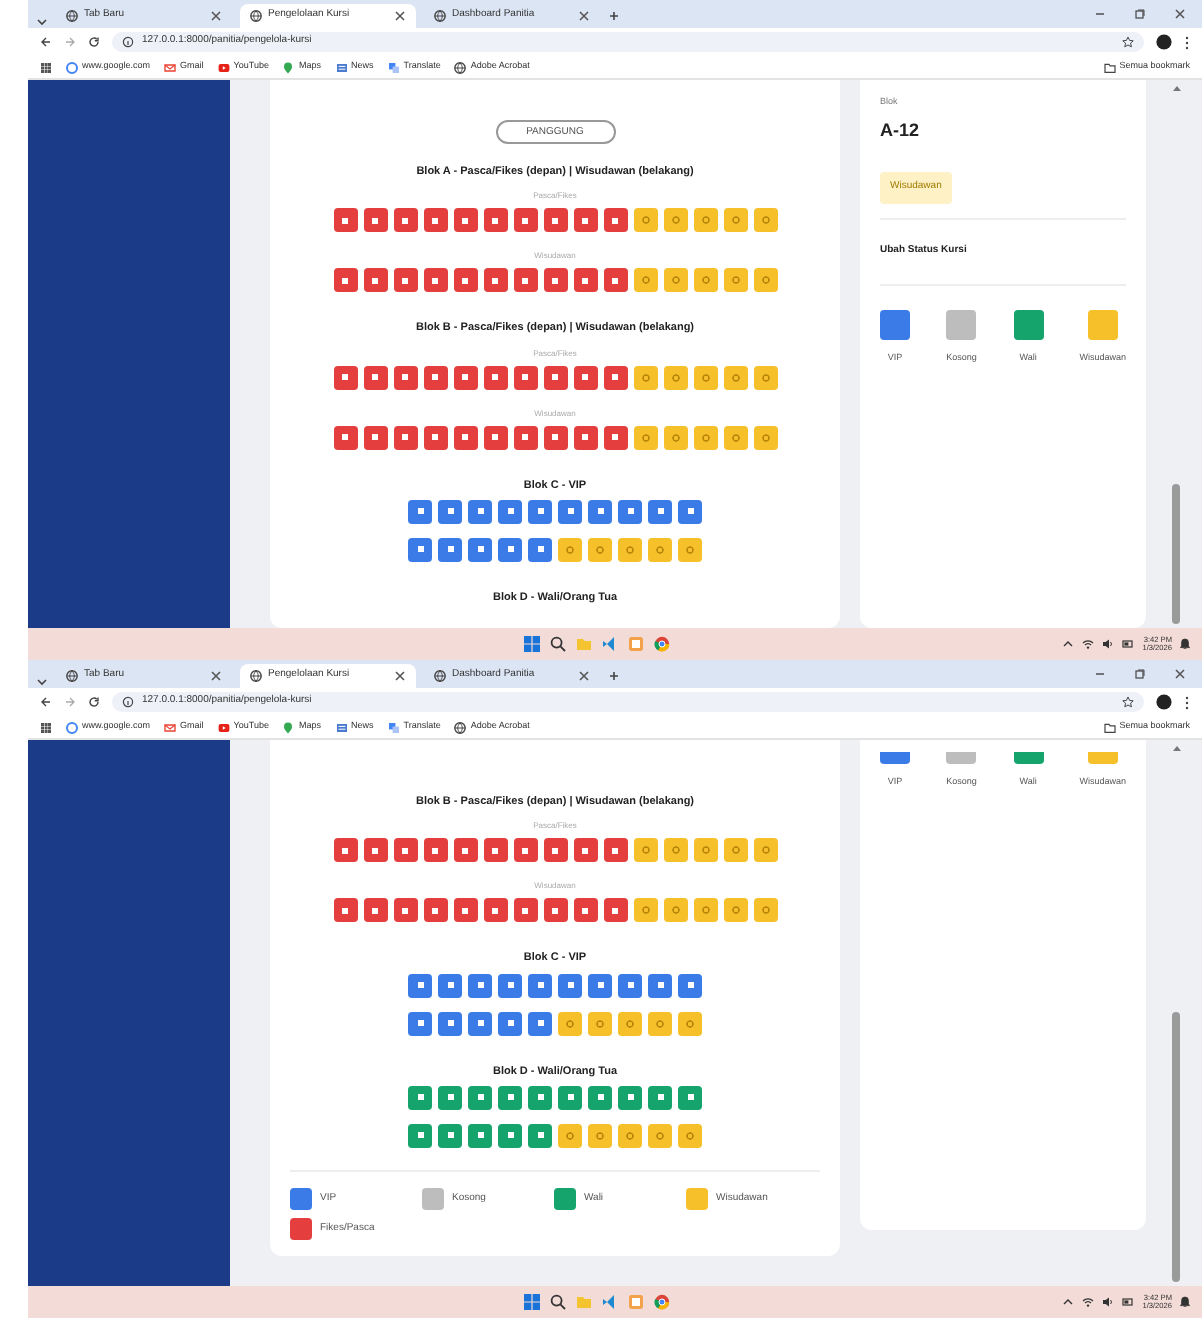 The image size is (1202, 1318). Describe the element at coordinates (46, 702) in the screenshot. I see `back-icon` at that location.